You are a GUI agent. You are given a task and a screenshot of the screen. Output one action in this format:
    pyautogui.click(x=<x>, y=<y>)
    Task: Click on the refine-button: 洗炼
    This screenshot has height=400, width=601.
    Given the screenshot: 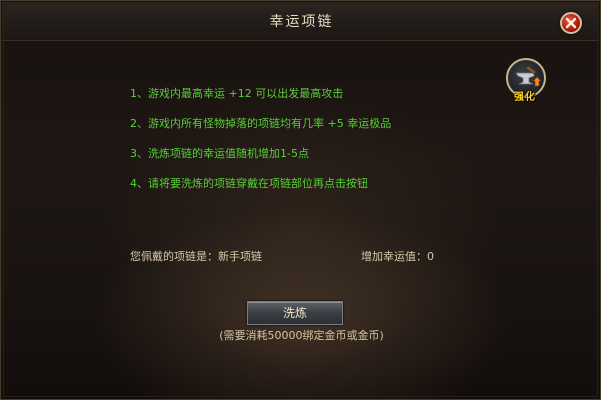 What is the action you would take?
    pyautogui.click(x=295, y=313)
    